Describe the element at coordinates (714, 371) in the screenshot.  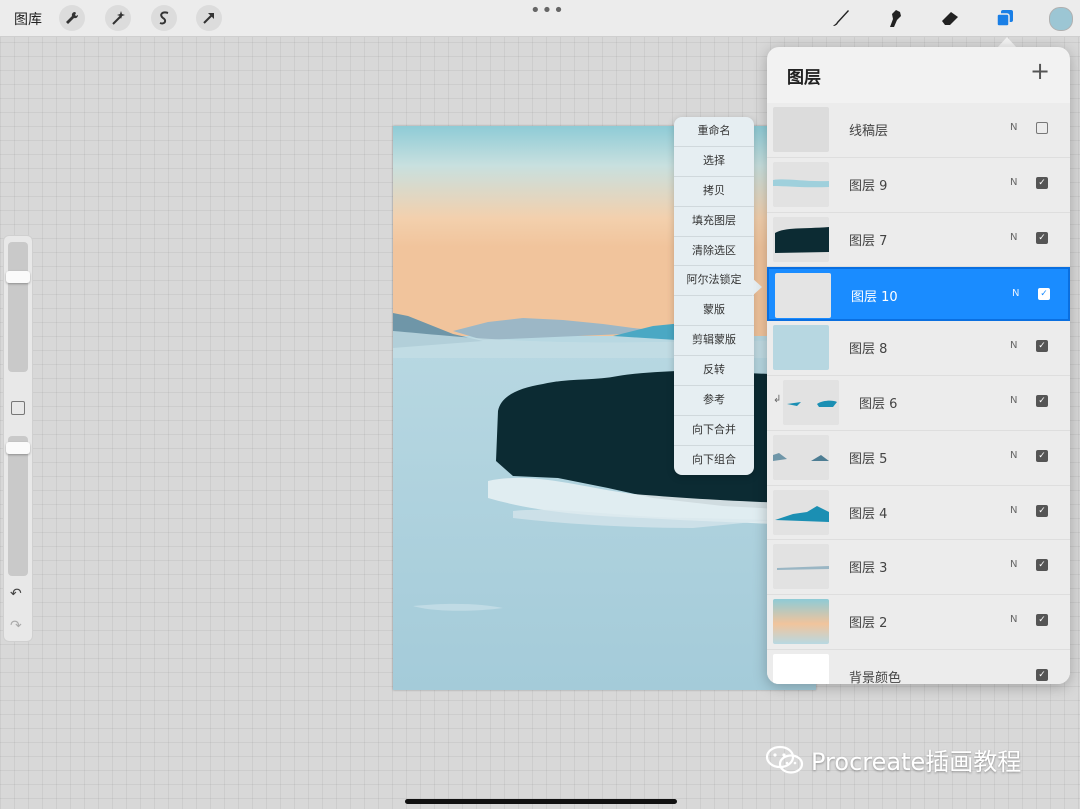
I see `menu-item-invert: 反转` at that location.